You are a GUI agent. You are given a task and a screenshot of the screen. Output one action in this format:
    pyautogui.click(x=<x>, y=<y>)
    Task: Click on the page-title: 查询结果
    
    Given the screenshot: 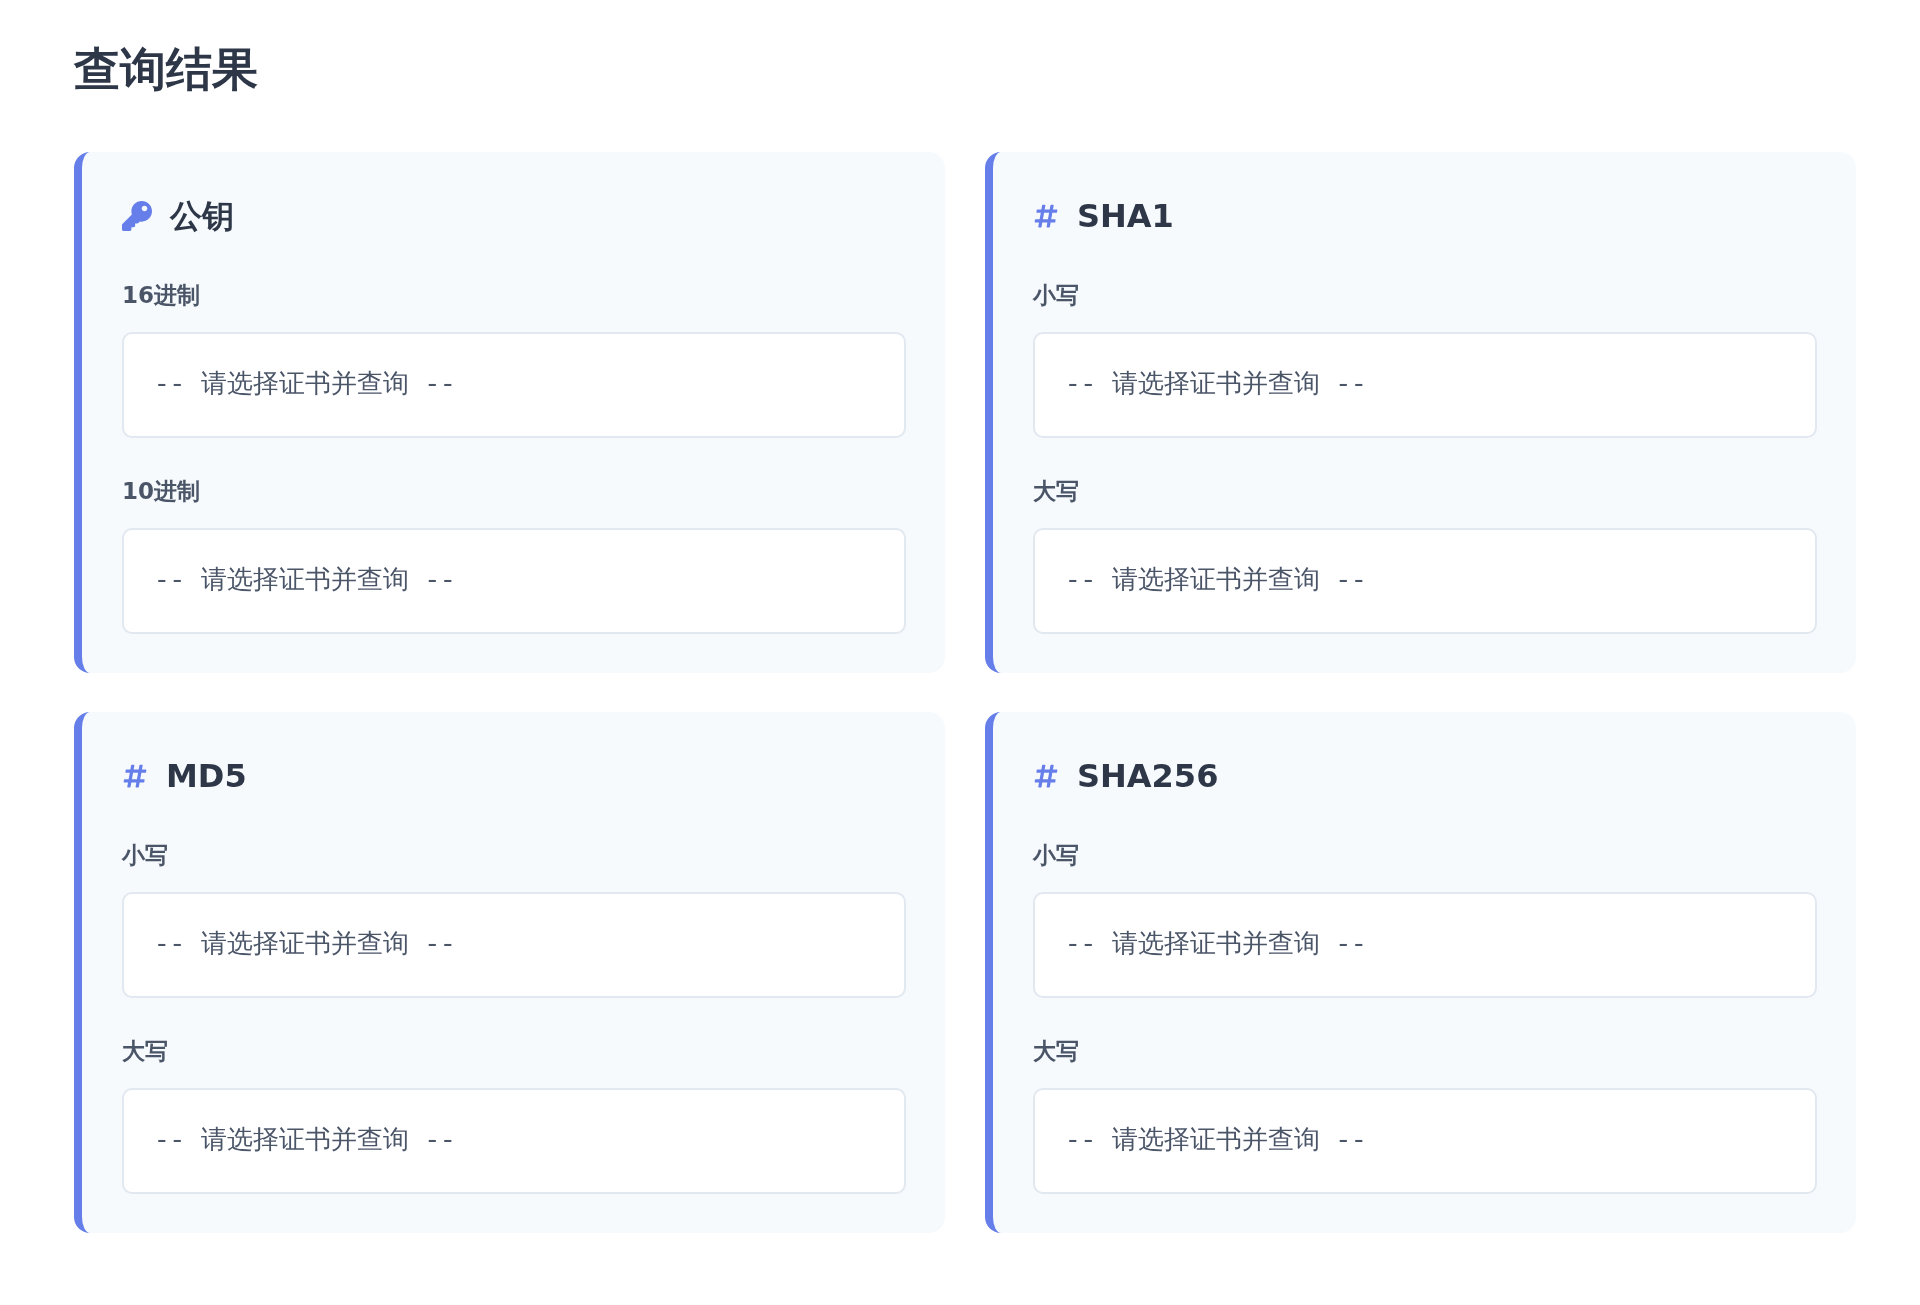 What is the action you would take?
    pyautogui.click(x=166, y=69)
    